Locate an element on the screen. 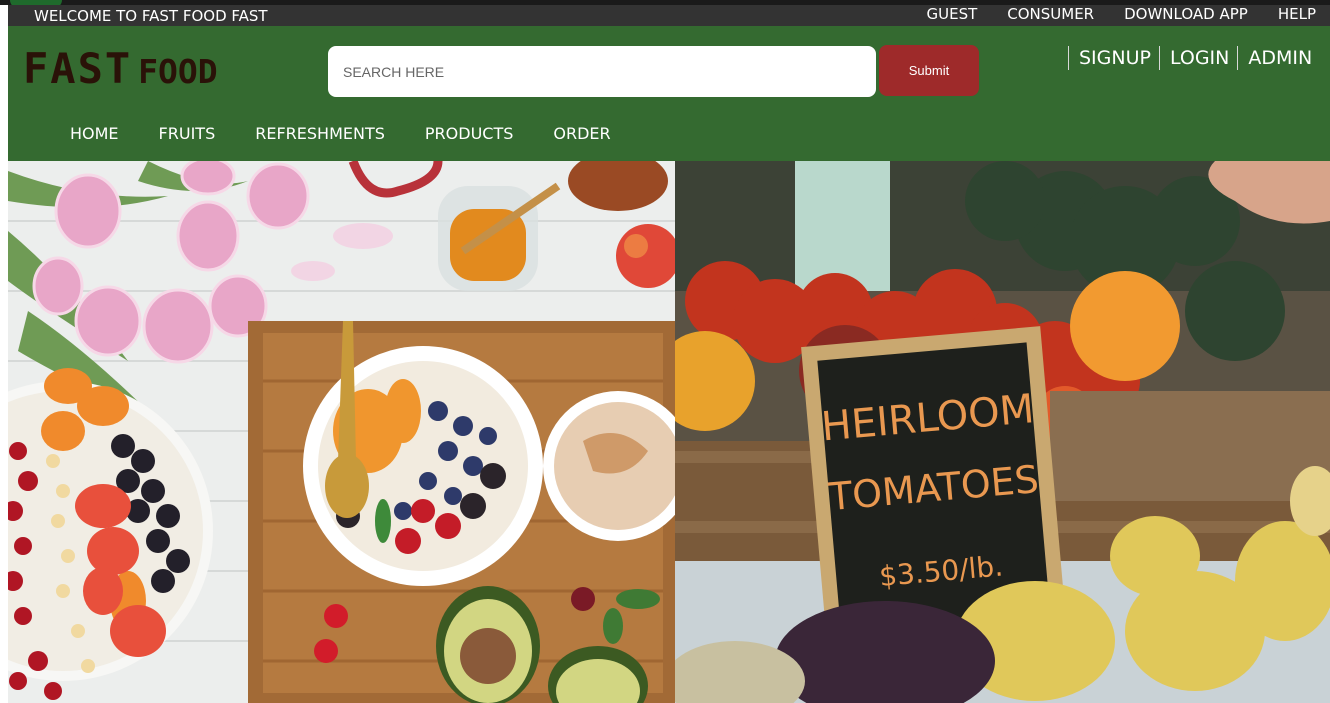 This screenshot has height=703, width=1330. consumer-link: CONSUMER is located at coordinates (1050, 14).